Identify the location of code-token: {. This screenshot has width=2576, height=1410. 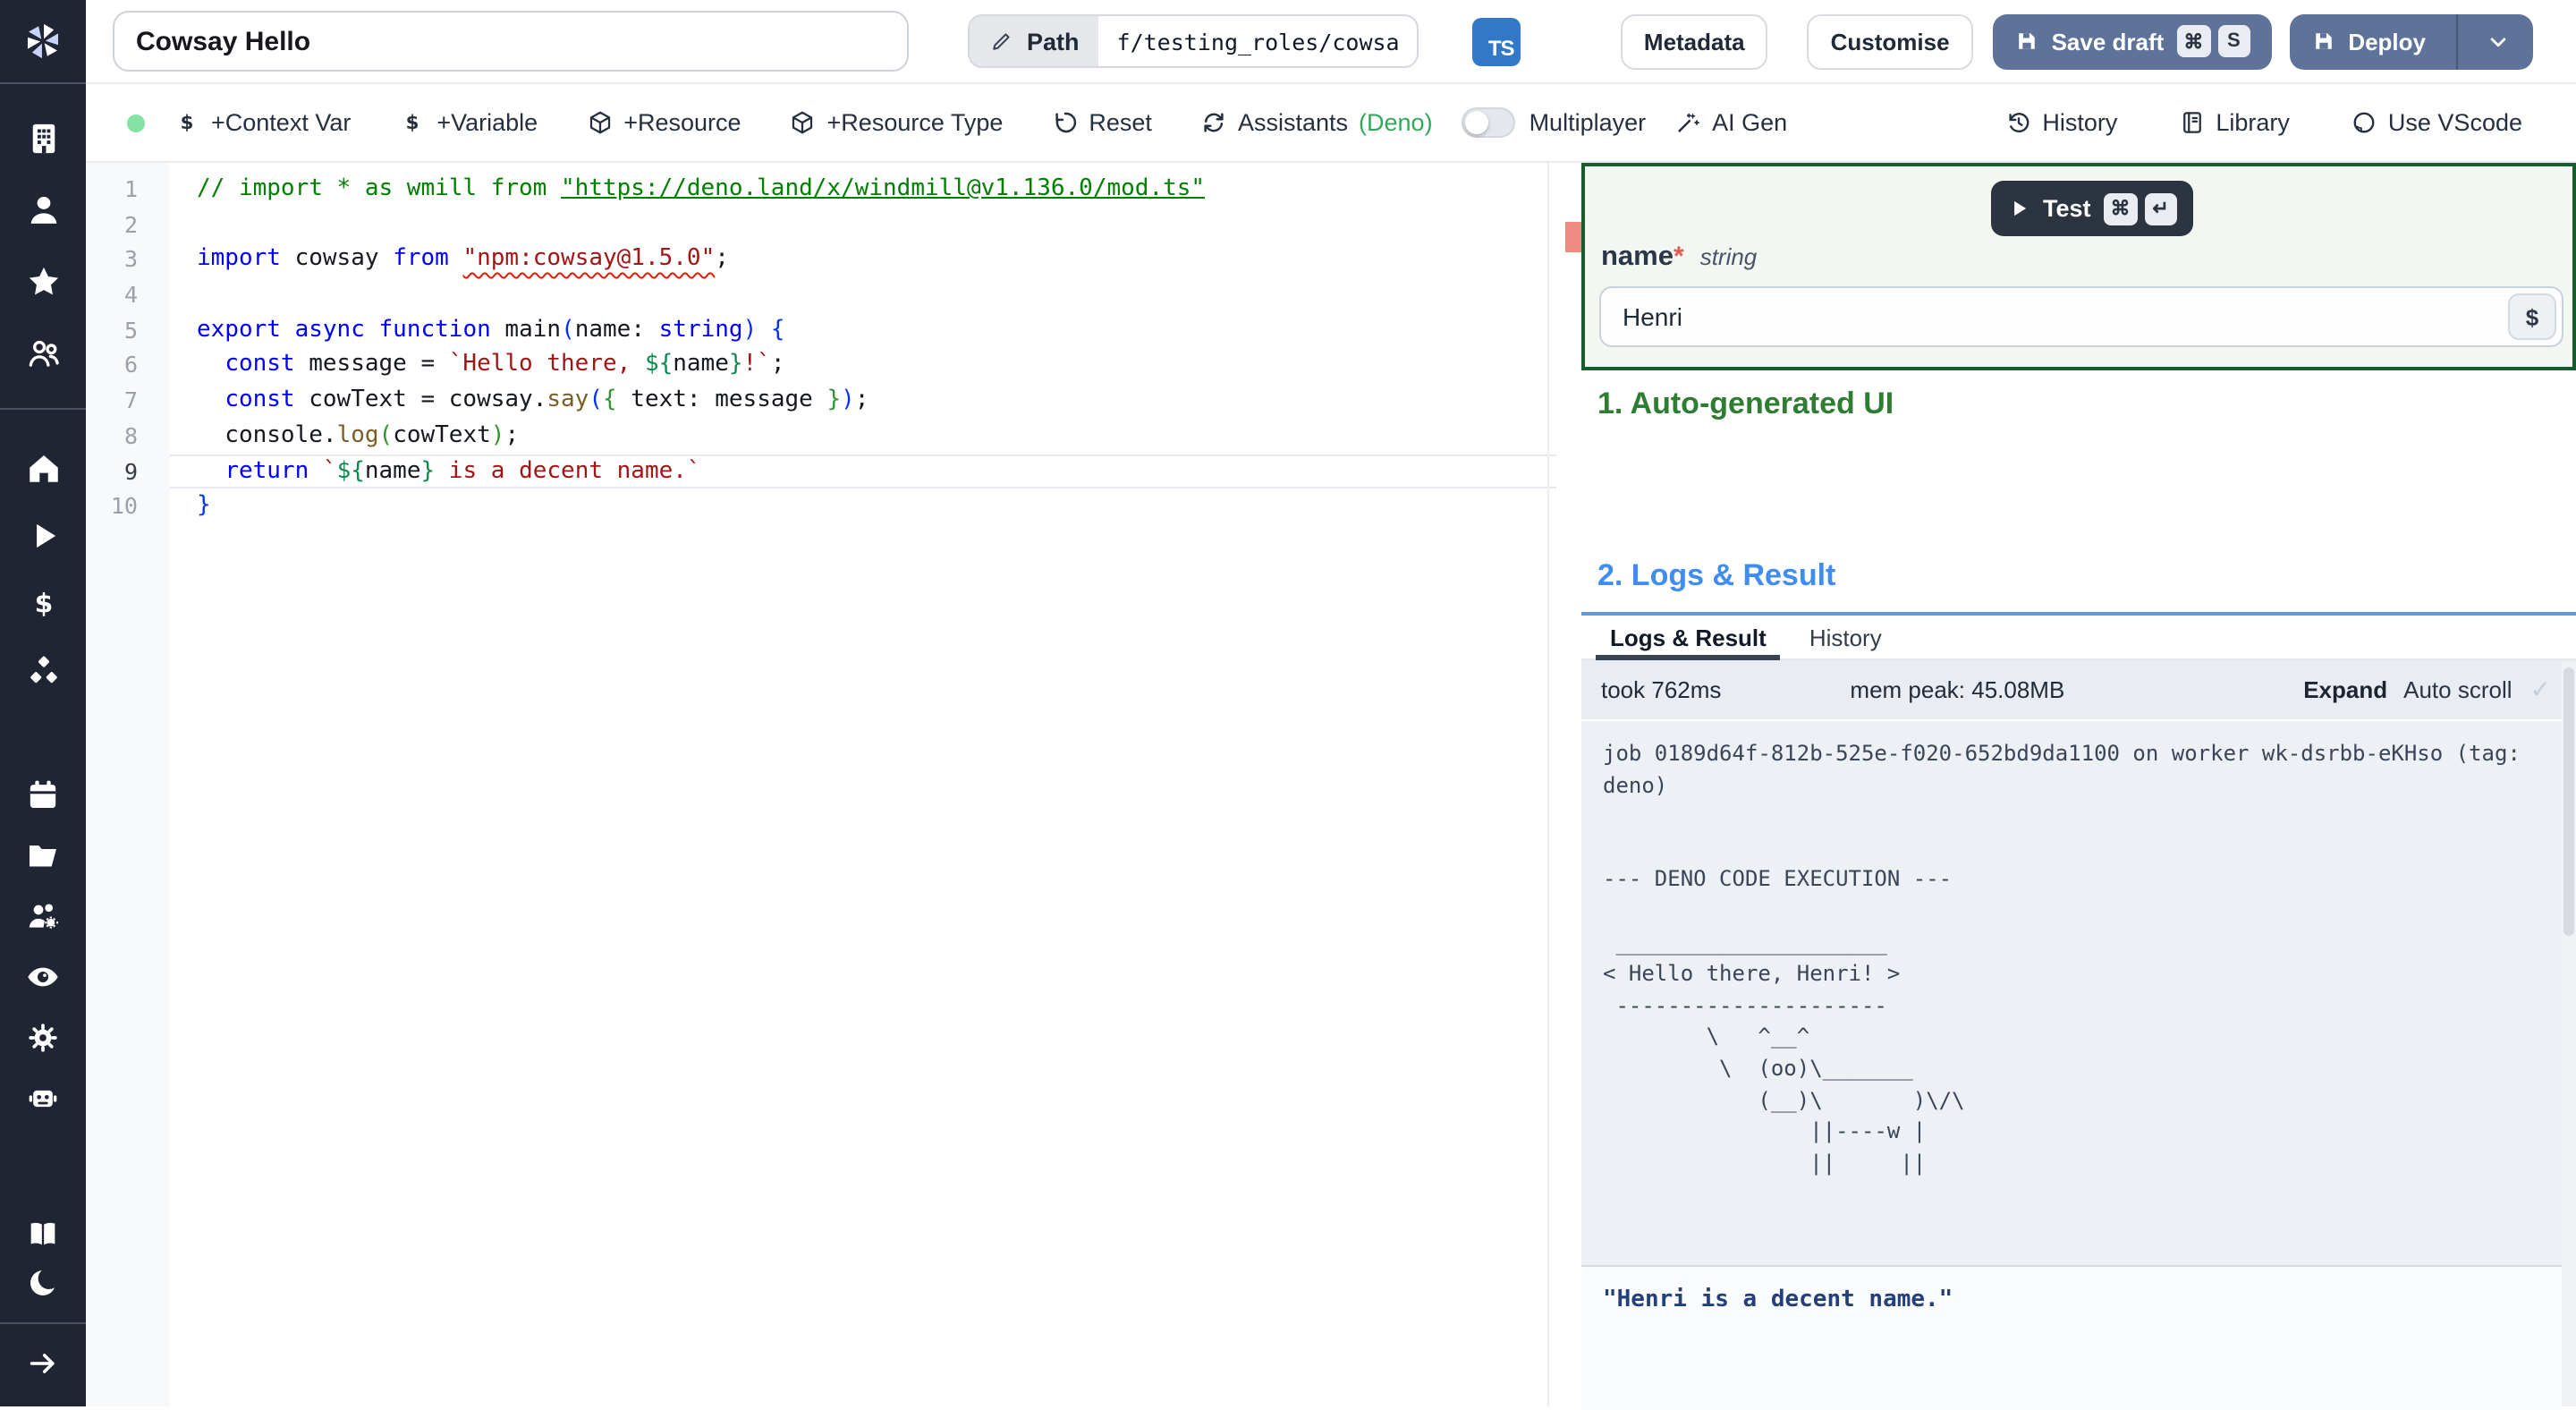
(610, 400).